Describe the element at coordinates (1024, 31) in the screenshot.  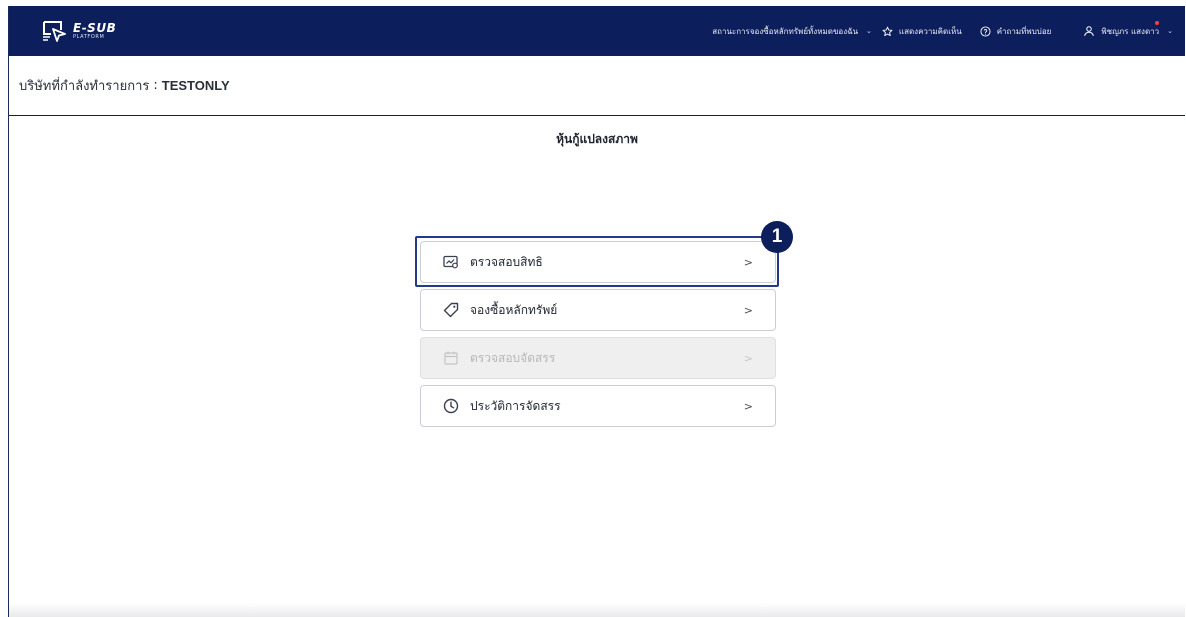
I see `nav-faq-label: คำถามที่พบบ่อย` at that location.